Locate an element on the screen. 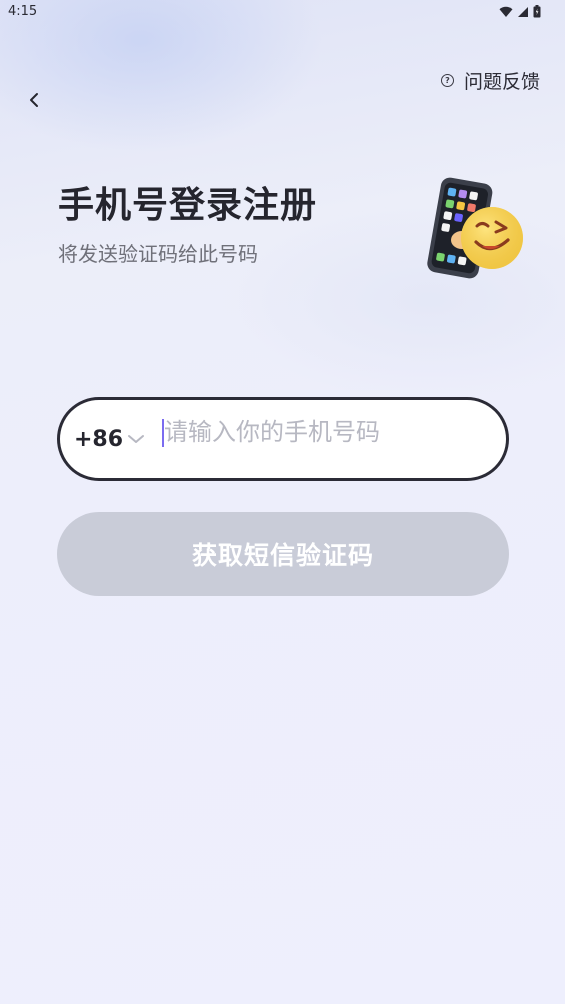 The width and height of the screenshot is (565, 1004). get-sms-code-button: 获取短信验证码 is located at coordinates (283, 554).